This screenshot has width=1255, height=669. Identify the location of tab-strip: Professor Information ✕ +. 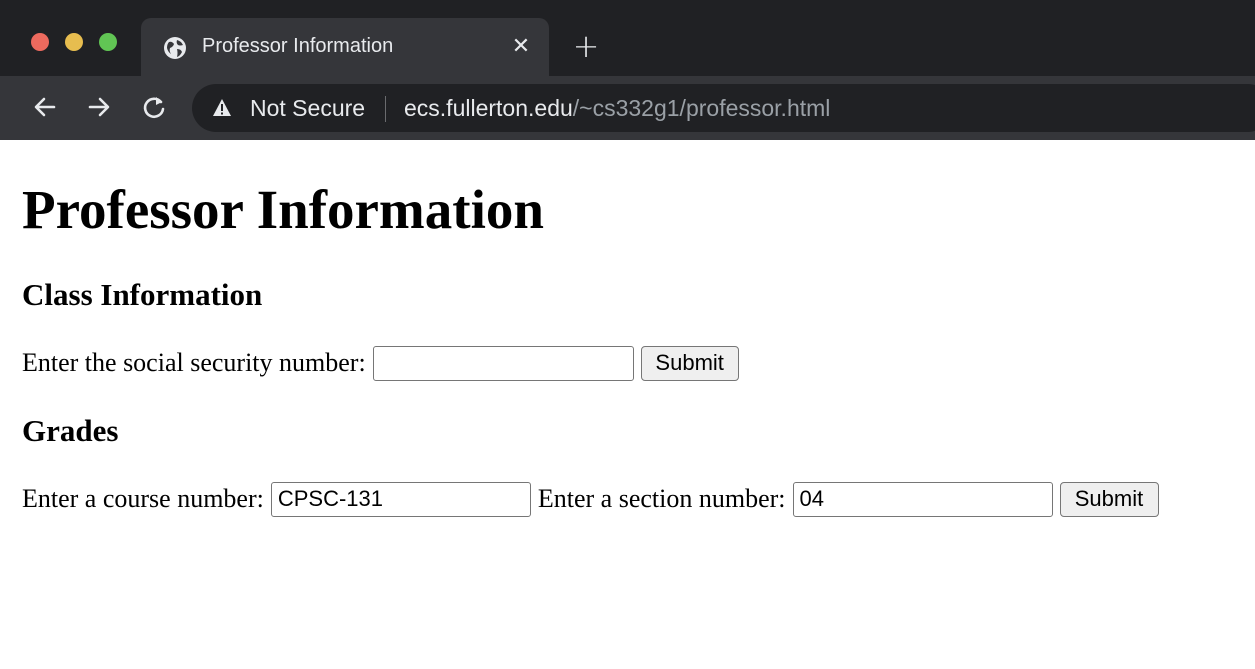
(627, 38).